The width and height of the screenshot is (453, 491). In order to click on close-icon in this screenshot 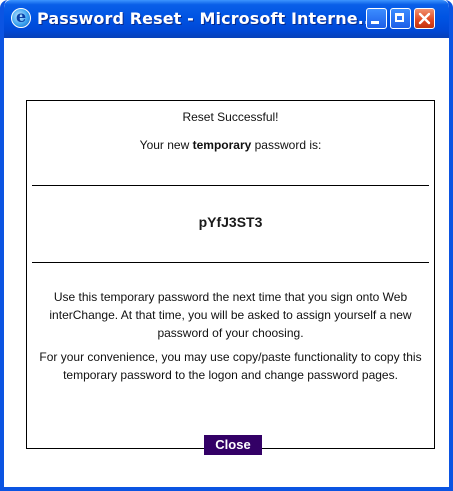, I will do `click(424, 18)`.